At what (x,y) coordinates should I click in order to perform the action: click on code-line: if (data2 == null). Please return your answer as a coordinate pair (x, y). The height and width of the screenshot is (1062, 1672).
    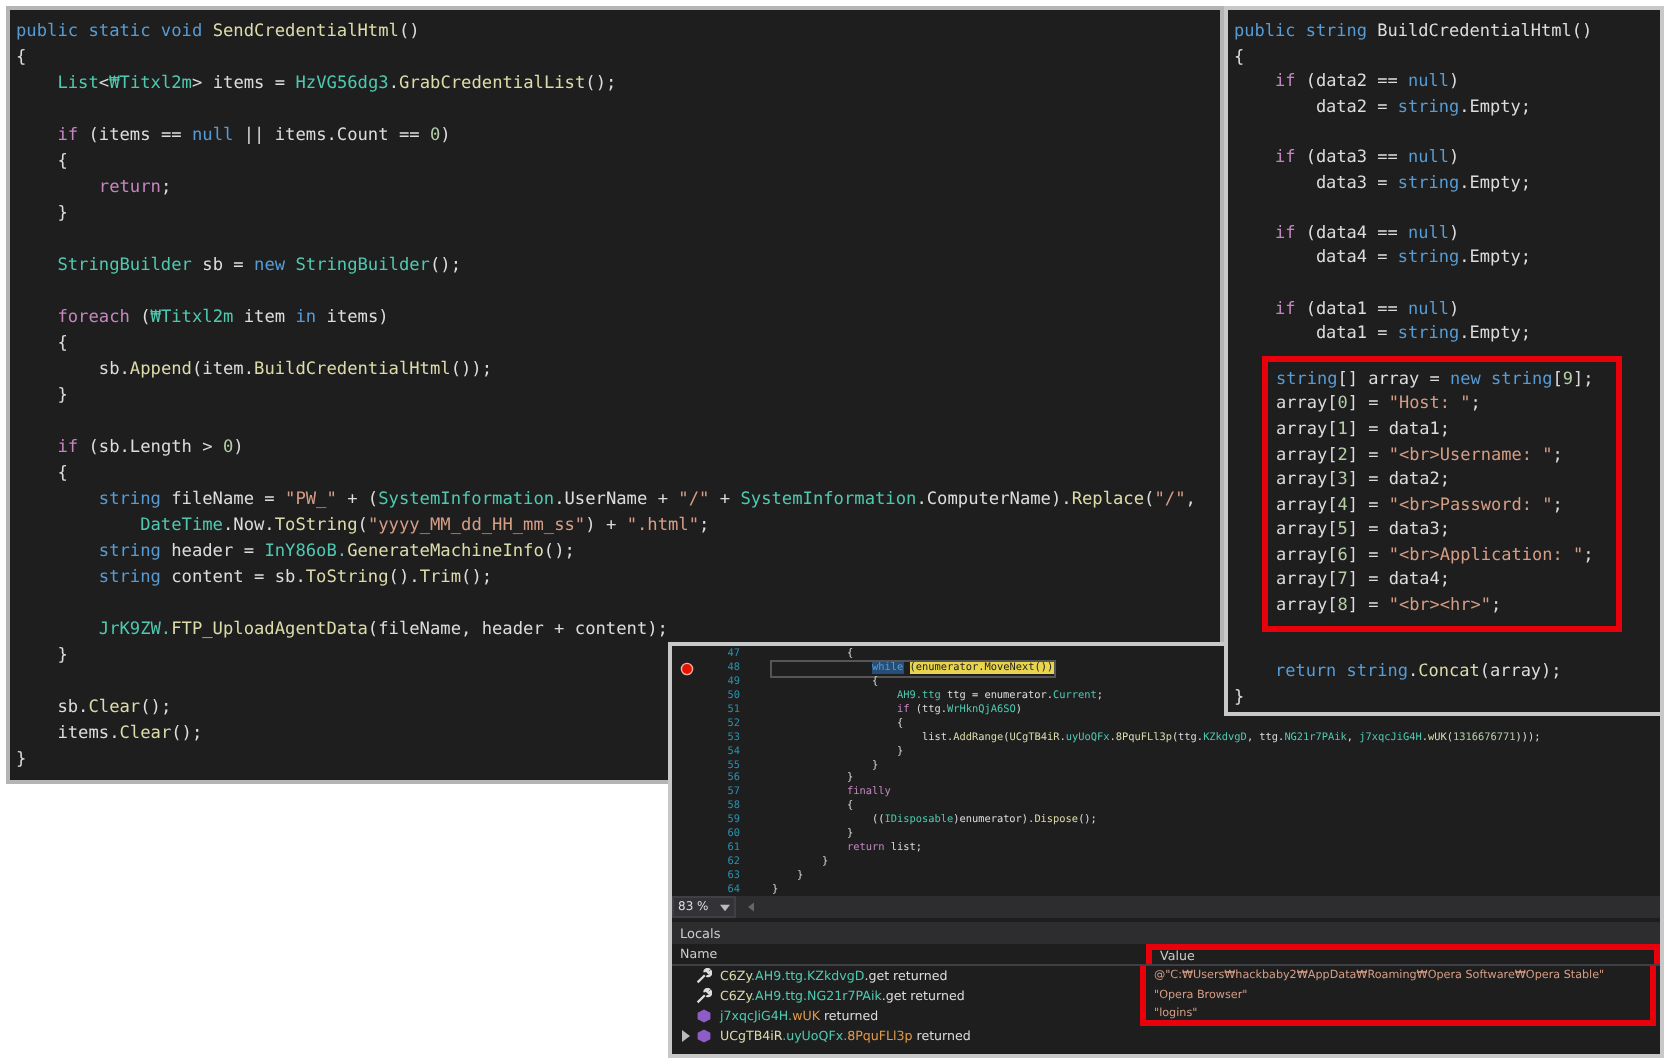
    Looking at the image, I should click on (1366, 83).